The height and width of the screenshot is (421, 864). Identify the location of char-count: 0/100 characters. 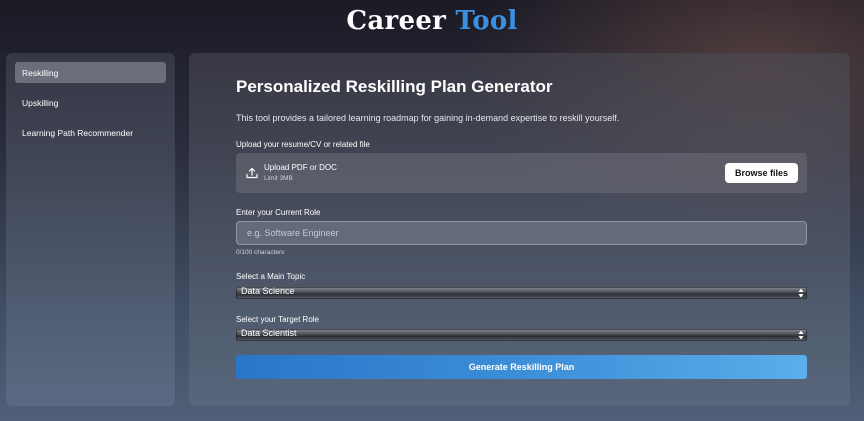
(260, 252).